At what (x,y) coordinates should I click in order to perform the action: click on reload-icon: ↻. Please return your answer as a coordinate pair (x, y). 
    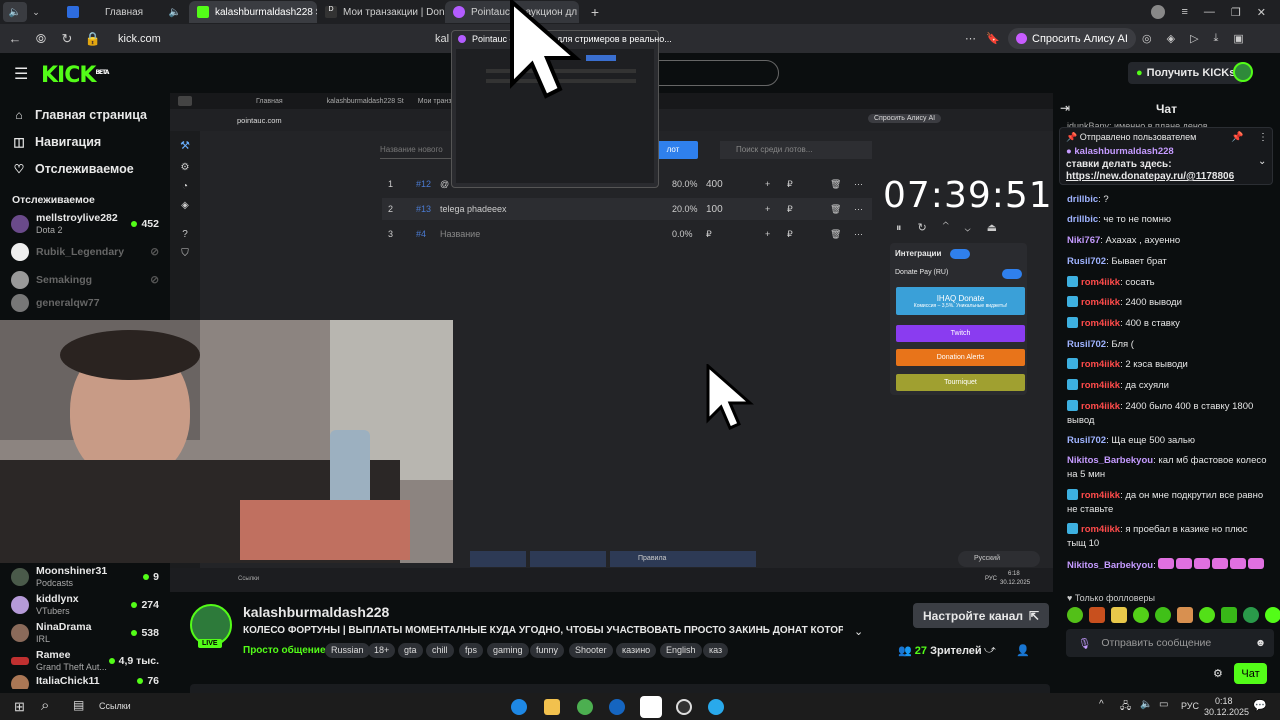
    Looking at the image, I should click on (67, 39).